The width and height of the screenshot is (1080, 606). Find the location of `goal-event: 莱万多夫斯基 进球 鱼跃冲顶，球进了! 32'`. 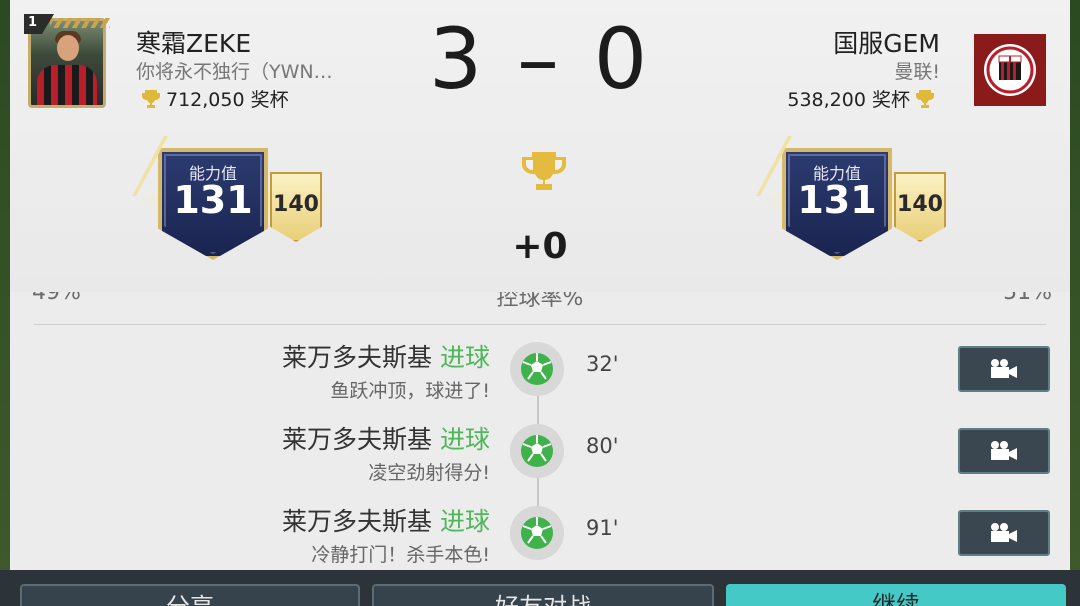

goal-event: 莱万多夫斯基 进球 鱼跃冲顶，球进了! 32' is located at coordinates (540, 367).